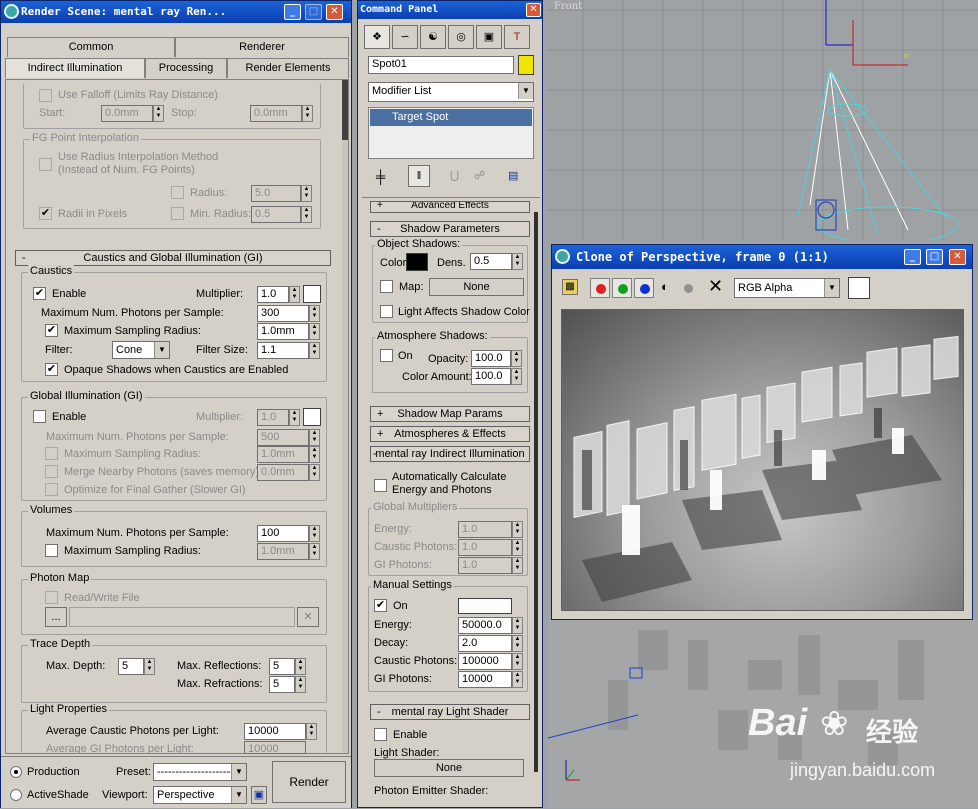  What do you see at coordinates (450, 434) in the screenshot?
I see `atmospheres-effects-rollout: + Atmospheres & Effects` at bounding box center [450, 434].